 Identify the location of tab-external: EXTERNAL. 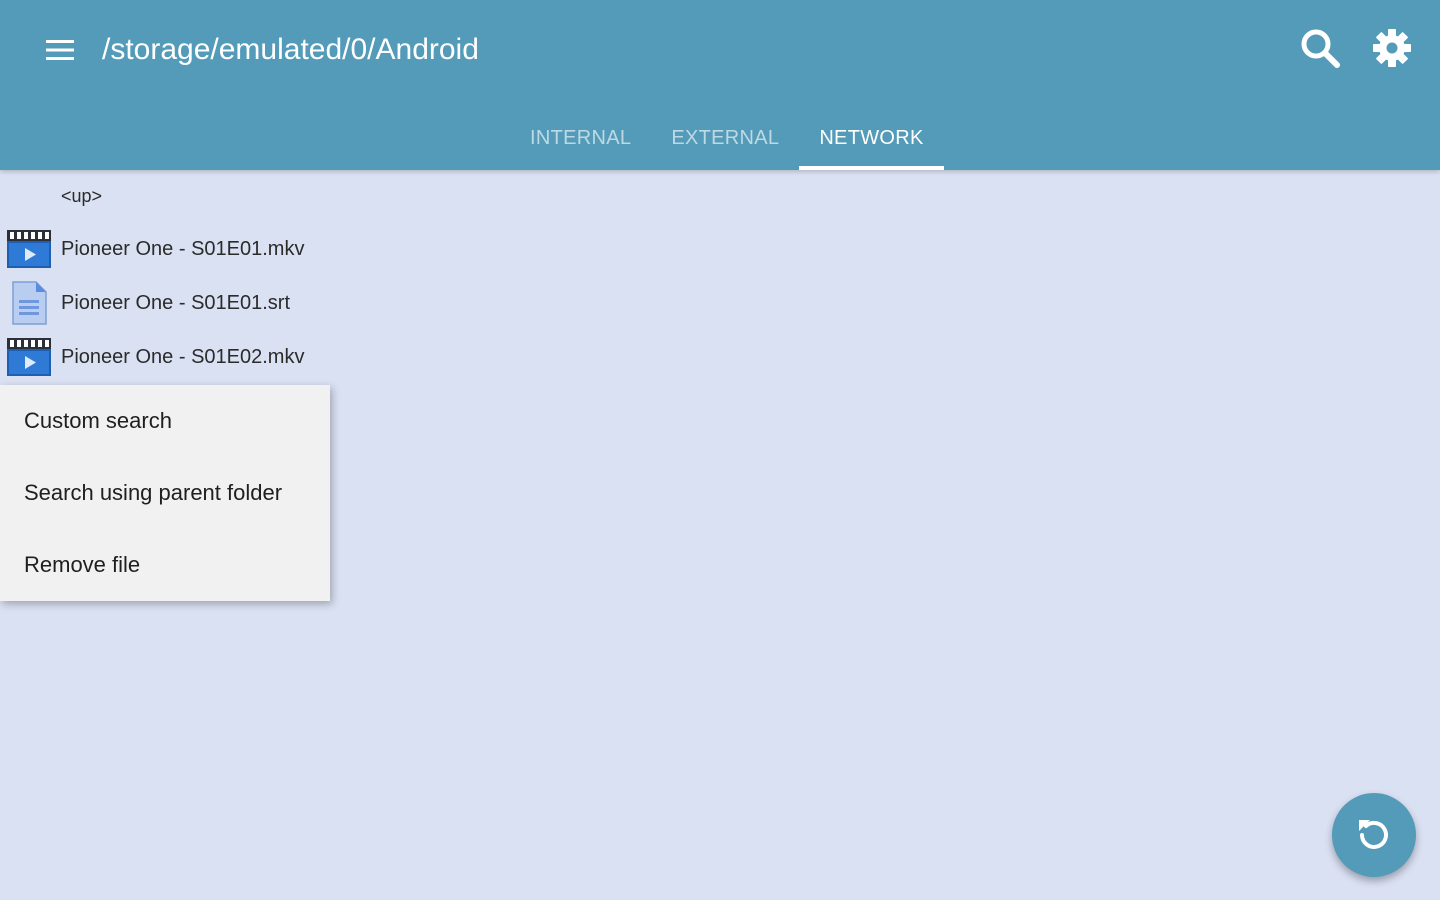
(725, 138).